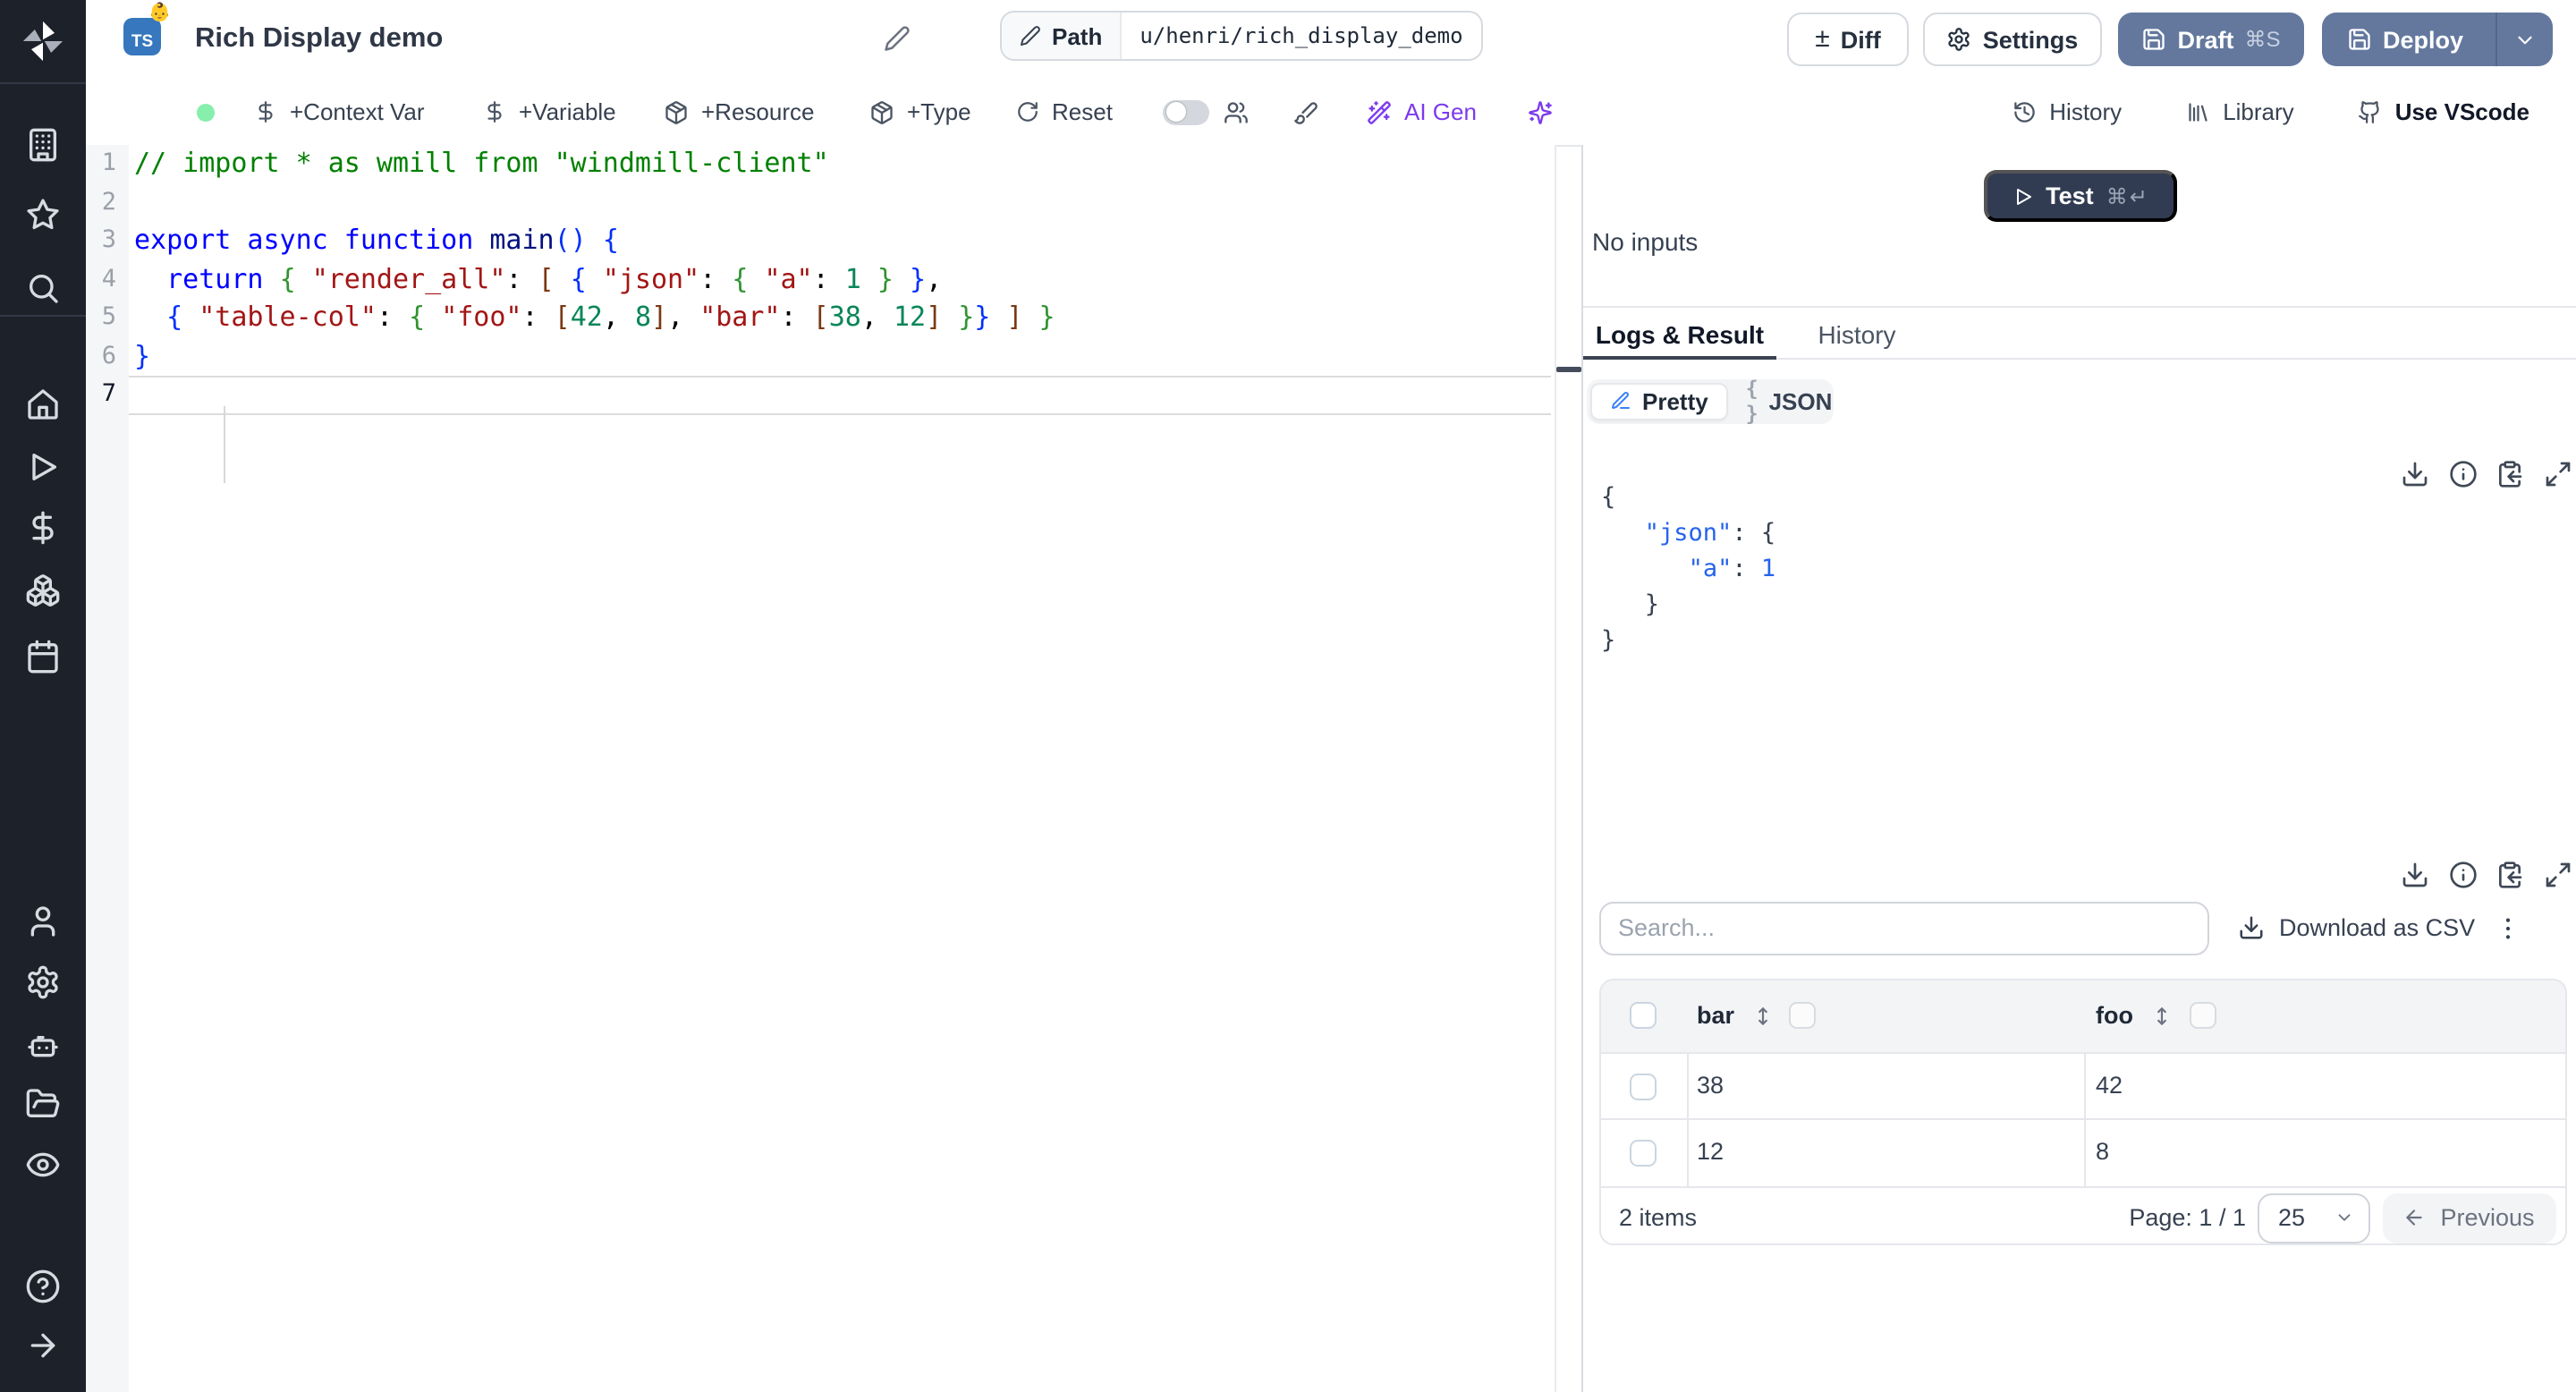 The height and width of the screenshot is (1392, 2576). I want to click on draft-button: Draft ⌘S, so click(2211, 39).